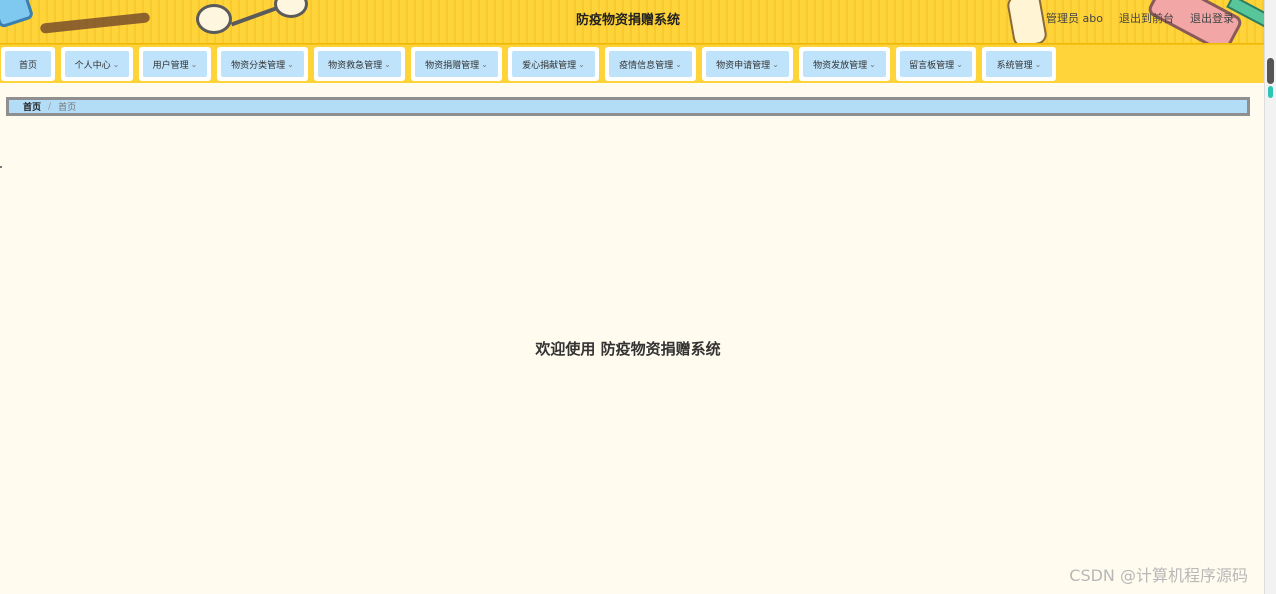 The image size is (1276, 594). What do you see at coordinates (258, 65) in the screenshot?
I see `nav-label: 物资分类管理` at bounding box center [258, 65].